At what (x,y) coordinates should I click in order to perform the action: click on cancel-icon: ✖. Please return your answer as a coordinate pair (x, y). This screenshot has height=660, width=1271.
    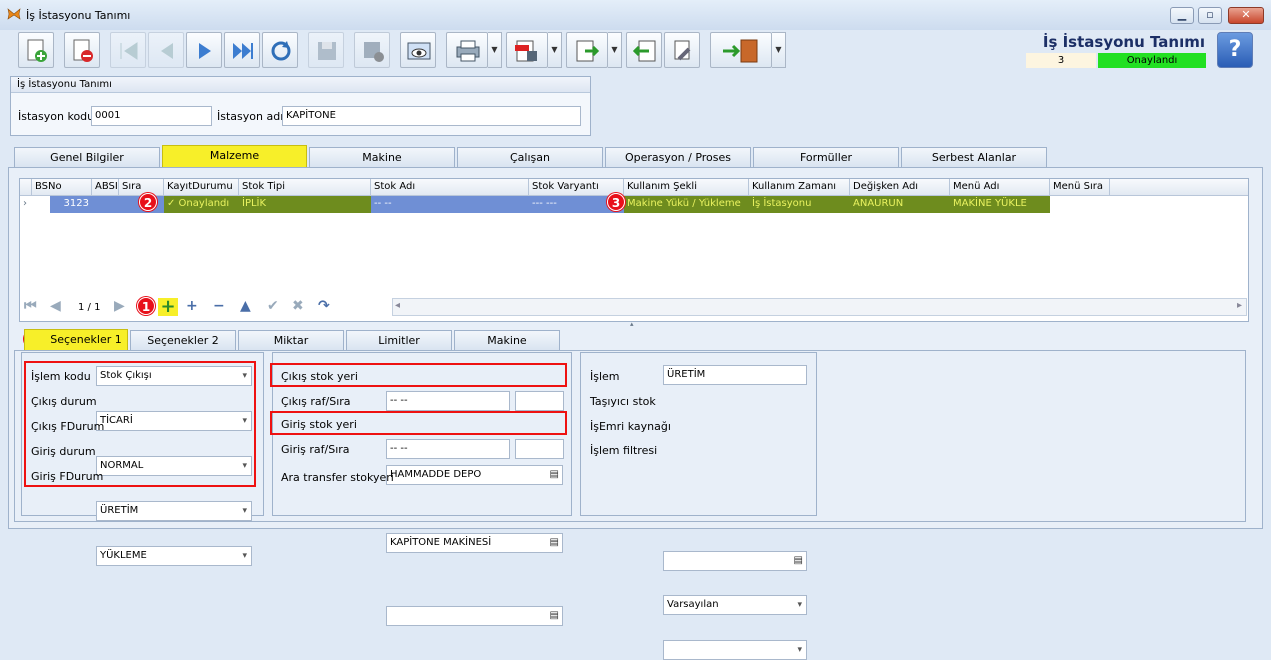
    Looking at the image, I should click on (298, 306).